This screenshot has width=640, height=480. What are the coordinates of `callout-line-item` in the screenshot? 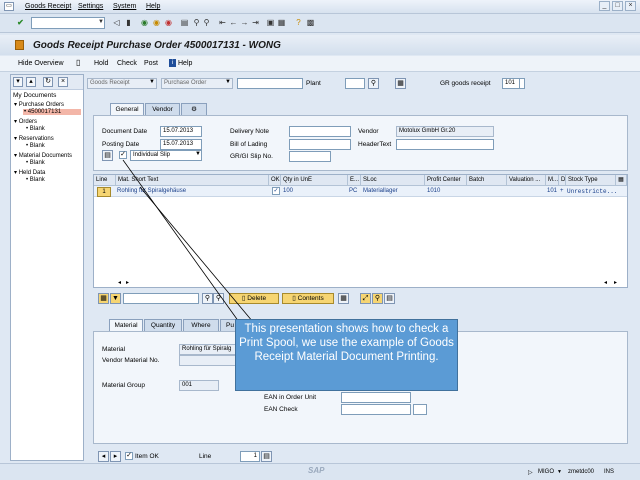 It's located at (196, 254).